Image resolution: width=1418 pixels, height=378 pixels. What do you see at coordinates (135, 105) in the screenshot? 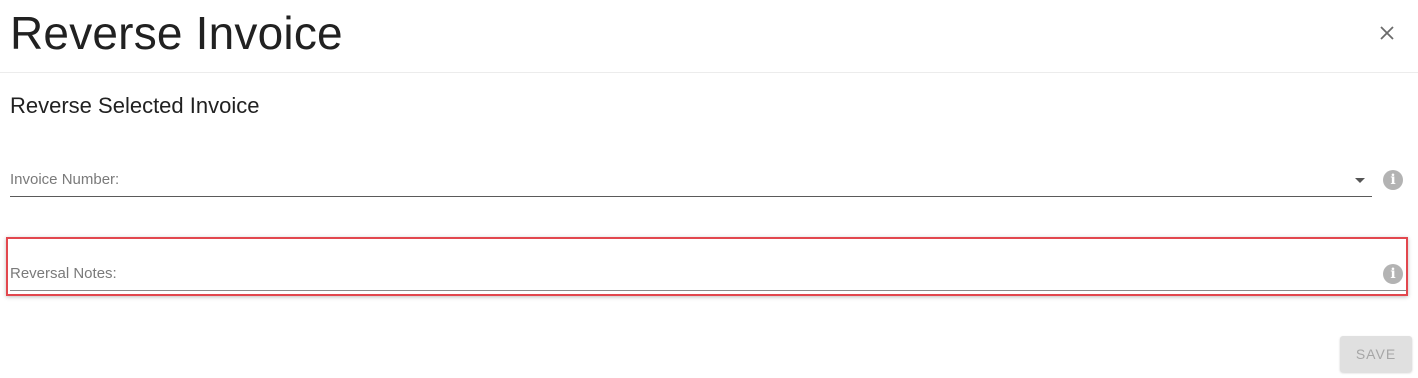
I see `section-subtitle: Reverse Selected Invoice` at bounding box center [135, 105].